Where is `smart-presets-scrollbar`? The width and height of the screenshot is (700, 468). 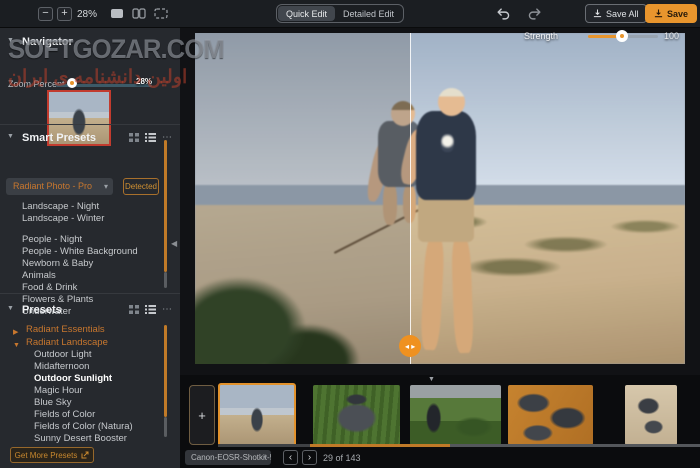 smart-presets-scrollbar is located at coordinates (165, 206).